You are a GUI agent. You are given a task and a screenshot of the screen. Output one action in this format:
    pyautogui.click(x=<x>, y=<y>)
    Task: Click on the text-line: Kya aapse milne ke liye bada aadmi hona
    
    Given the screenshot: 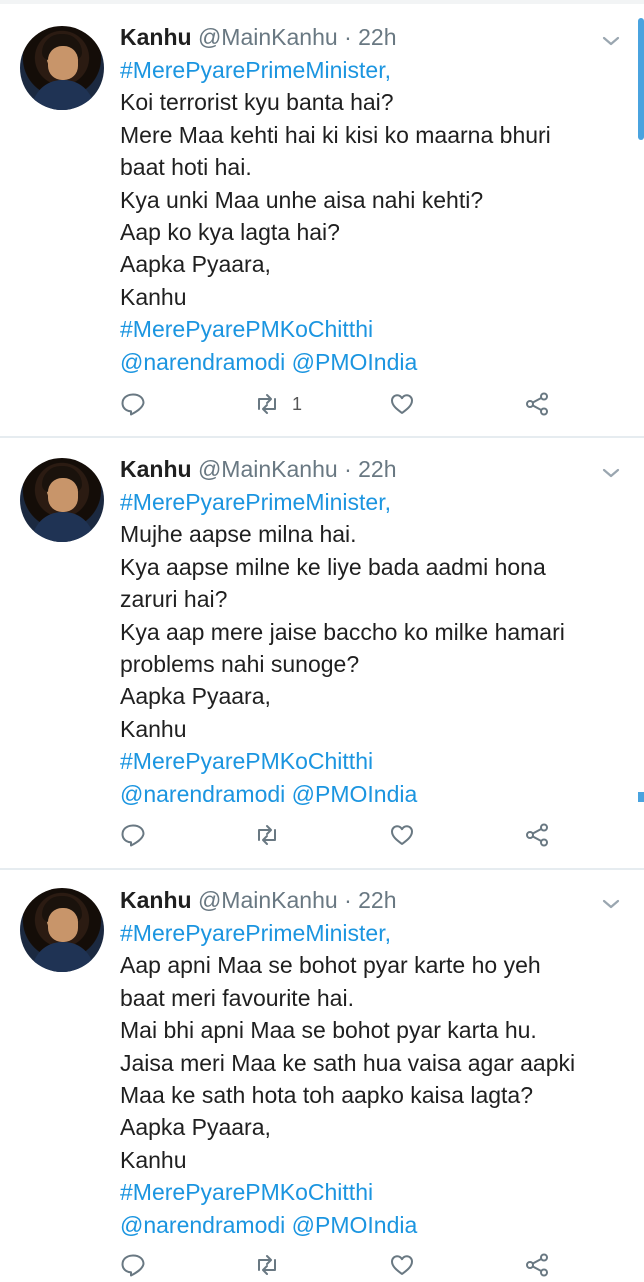 What is the action you would take?
    pyautogui.click(x=333, y=566)
    